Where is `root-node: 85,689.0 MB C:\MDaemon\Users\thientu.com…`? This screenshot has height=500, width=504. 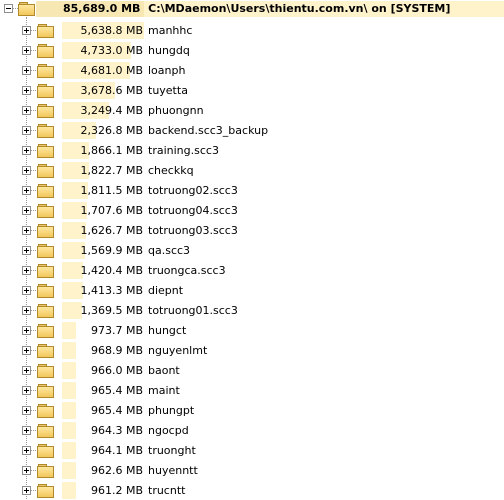 root-node: 85,689.0 MB C:\MDaemon\Users\thientu.com… is located at coordinates (252, 9).